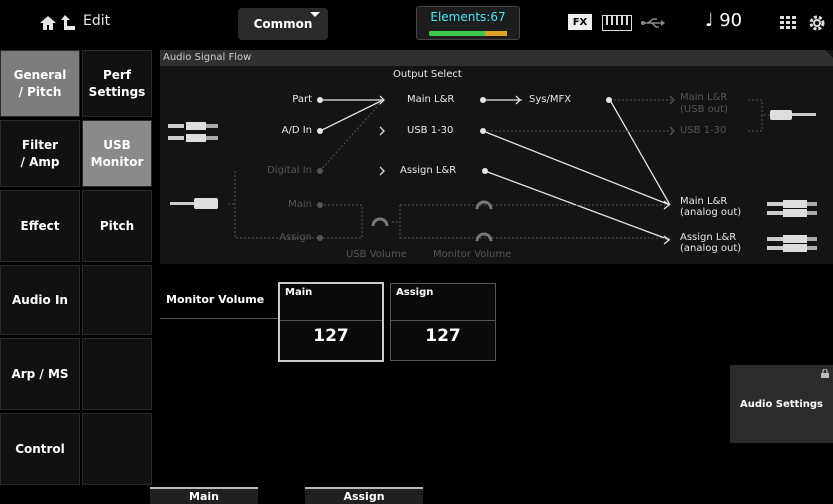  I want to click on usb-out-1-30: USB 1-30, so click(703, 130).